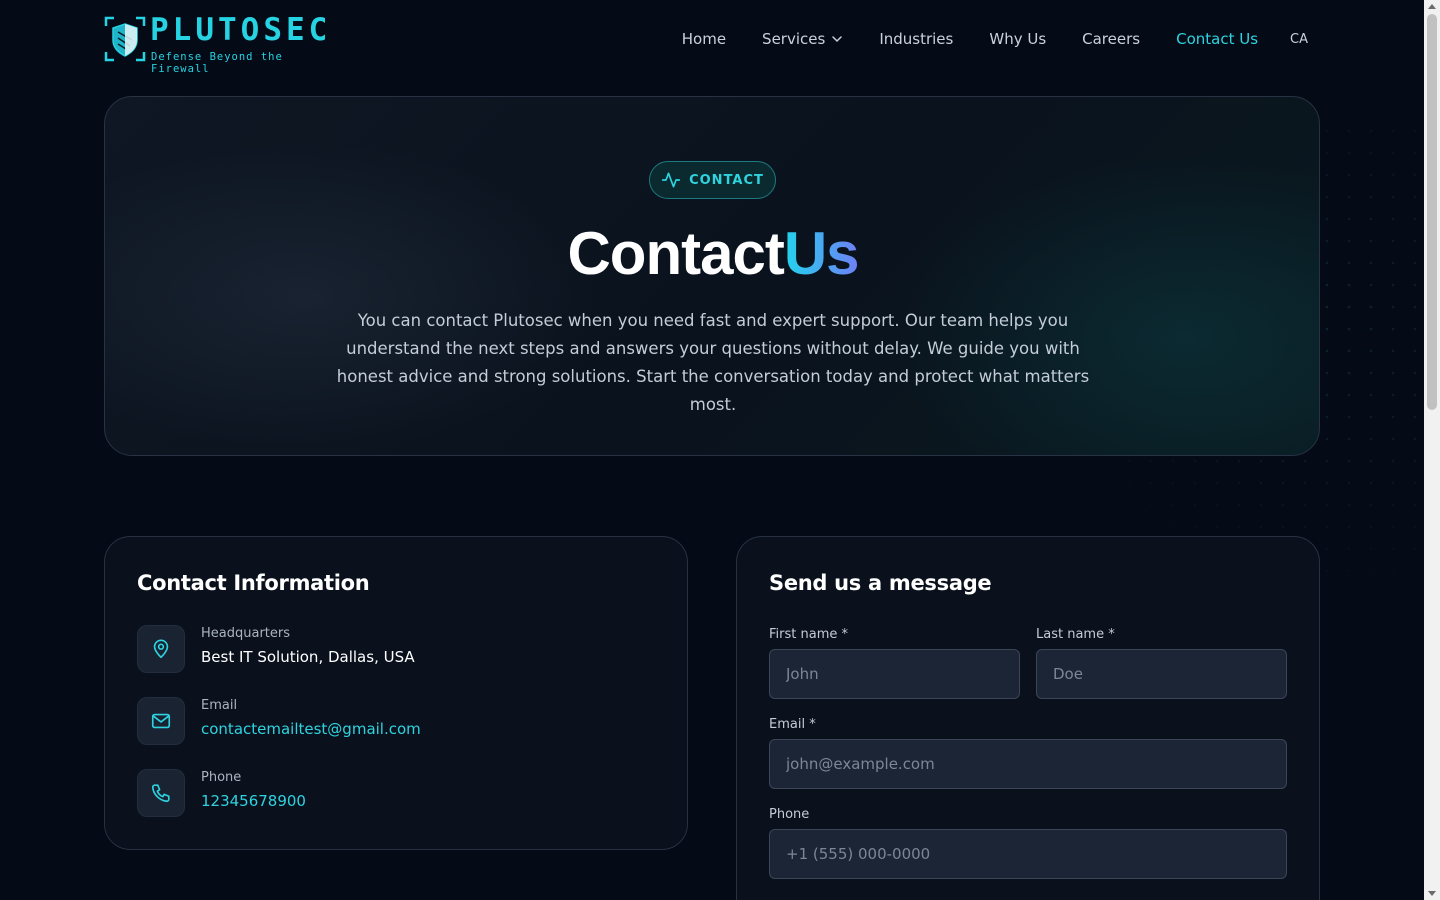 This screenshot has height=900, width=1440. Describe the element at coordinates (821, 253) in the screenshot. I see `page-title-accent: Us` at that location.